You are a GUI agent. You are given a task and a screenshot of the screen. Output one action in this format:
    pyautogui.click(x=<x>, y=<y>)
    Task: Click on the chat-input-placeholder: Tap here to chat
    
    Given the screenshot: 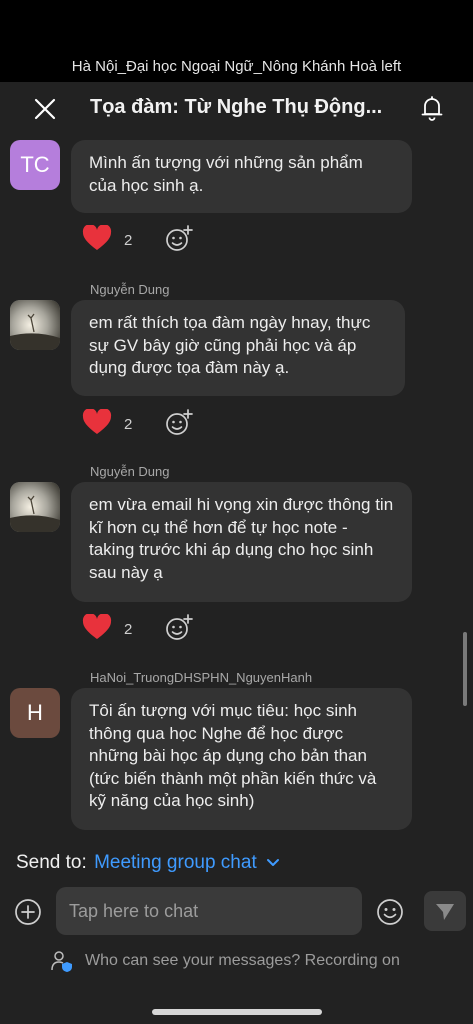 What is the action you would take?
    pyautogui.click(x=134, y=910)
    